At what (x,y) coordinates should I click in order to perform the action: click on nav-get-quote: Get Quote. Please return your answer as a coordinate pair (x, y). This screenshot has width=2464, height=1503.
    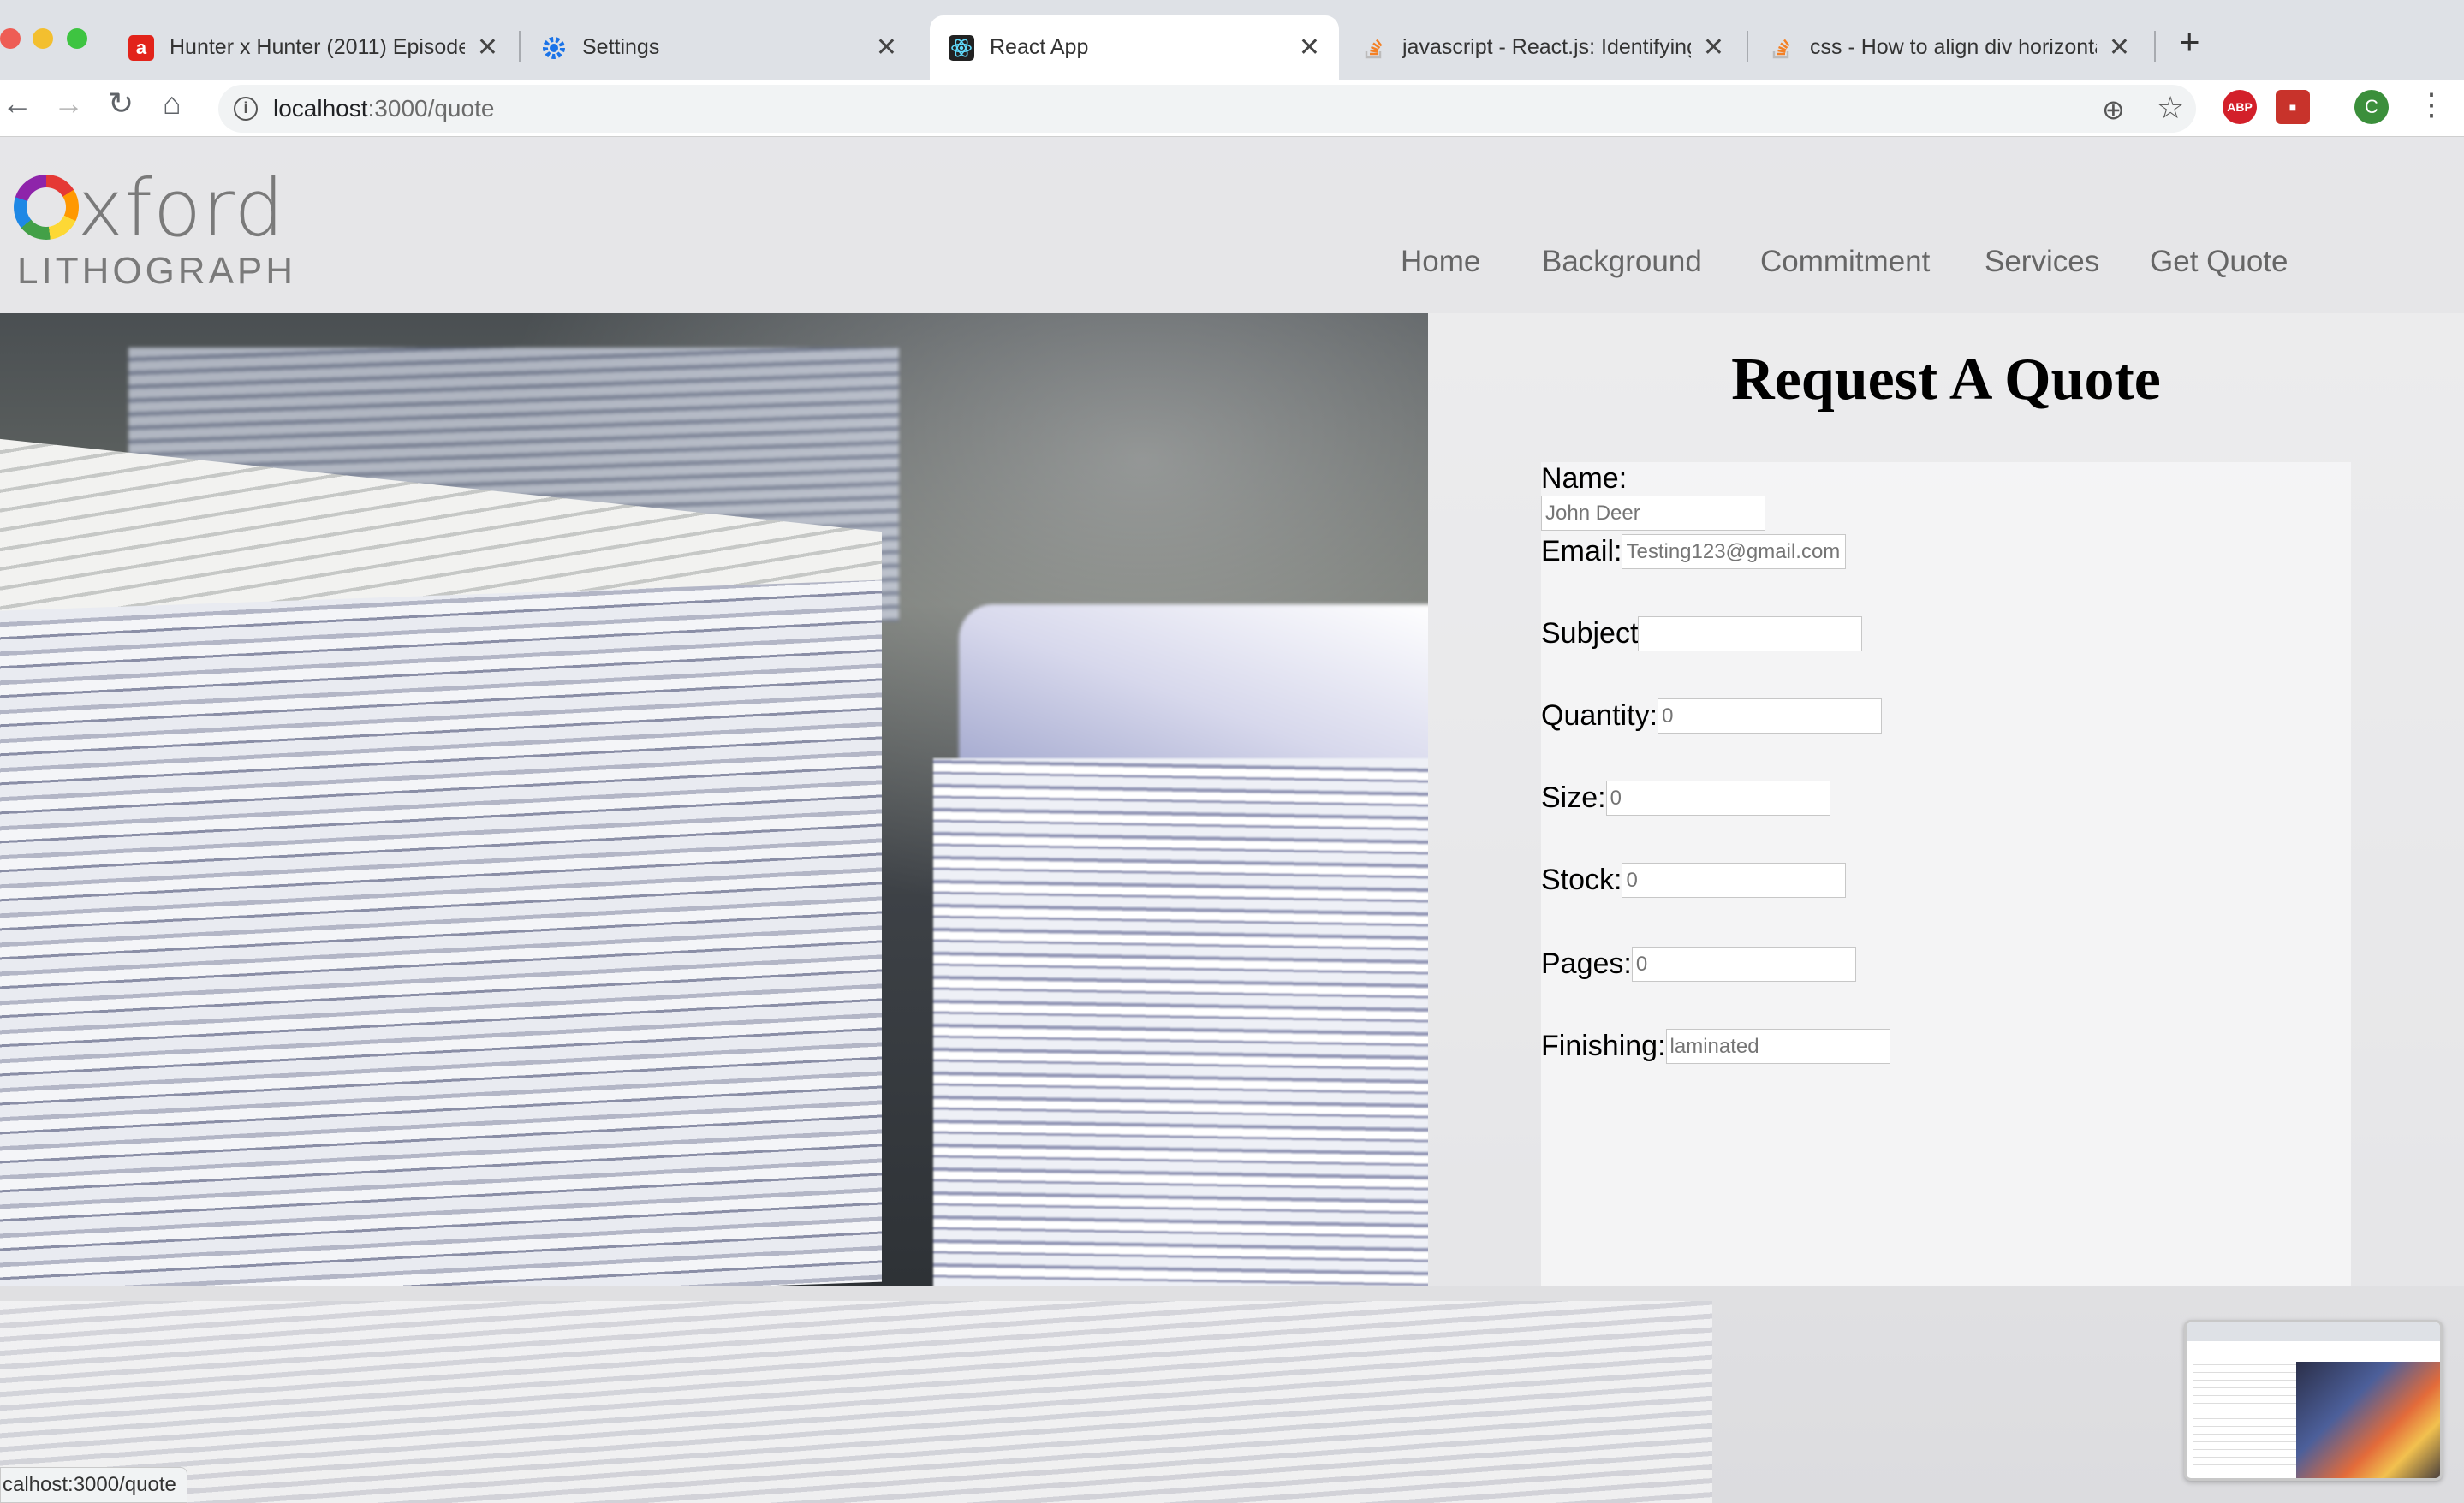
    Looking at the image, I should click on (2219, 262).